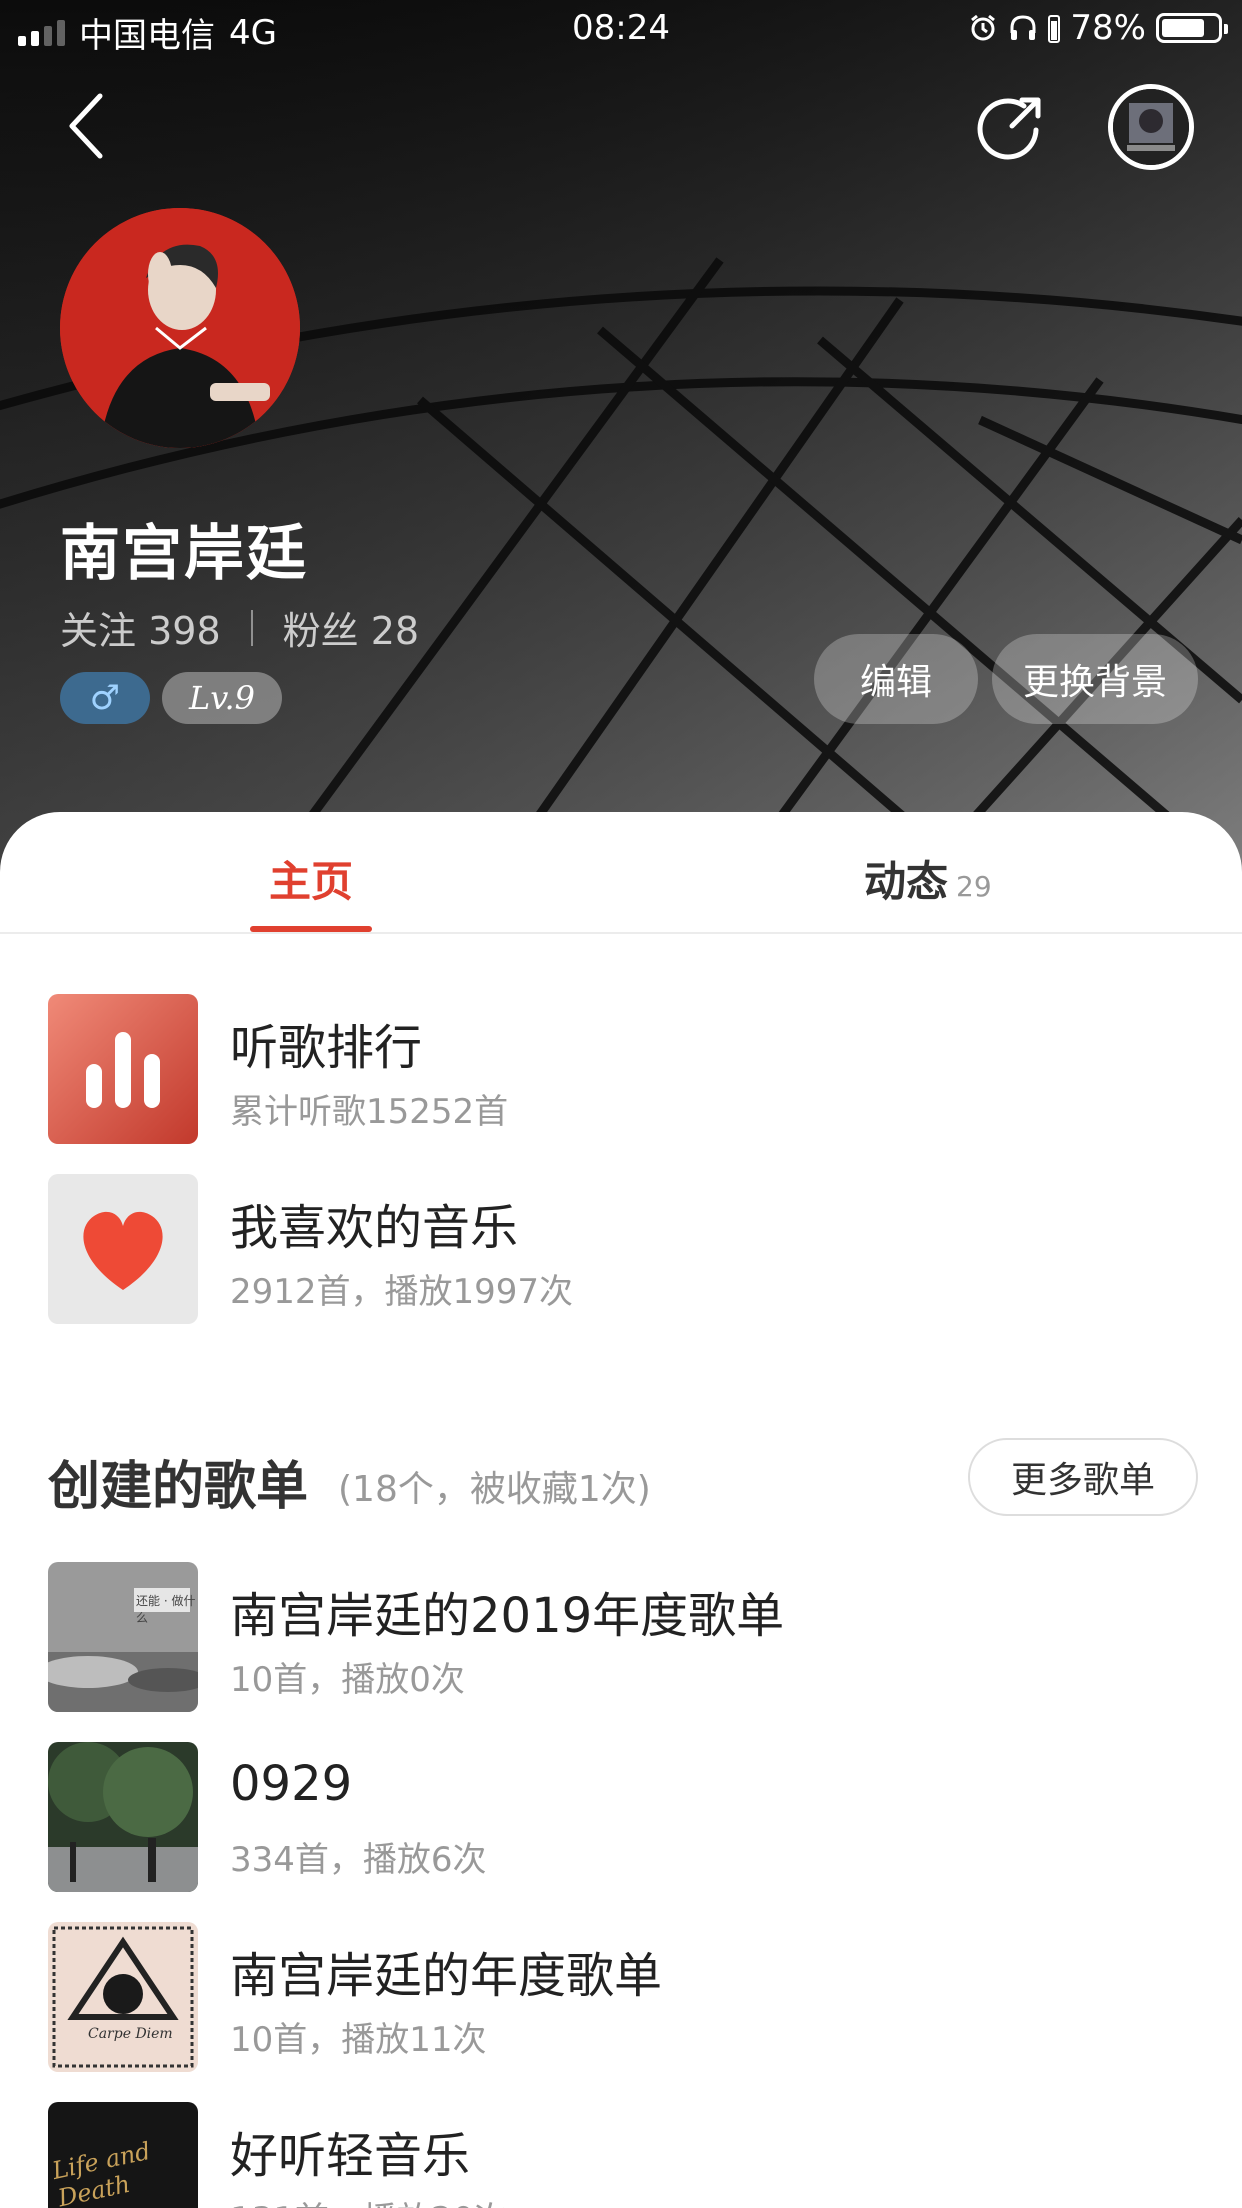  What do you see at coordinates (311, 929) in the screenshot?
I see `active-tab-indicator` at bounding box center [311, 929].